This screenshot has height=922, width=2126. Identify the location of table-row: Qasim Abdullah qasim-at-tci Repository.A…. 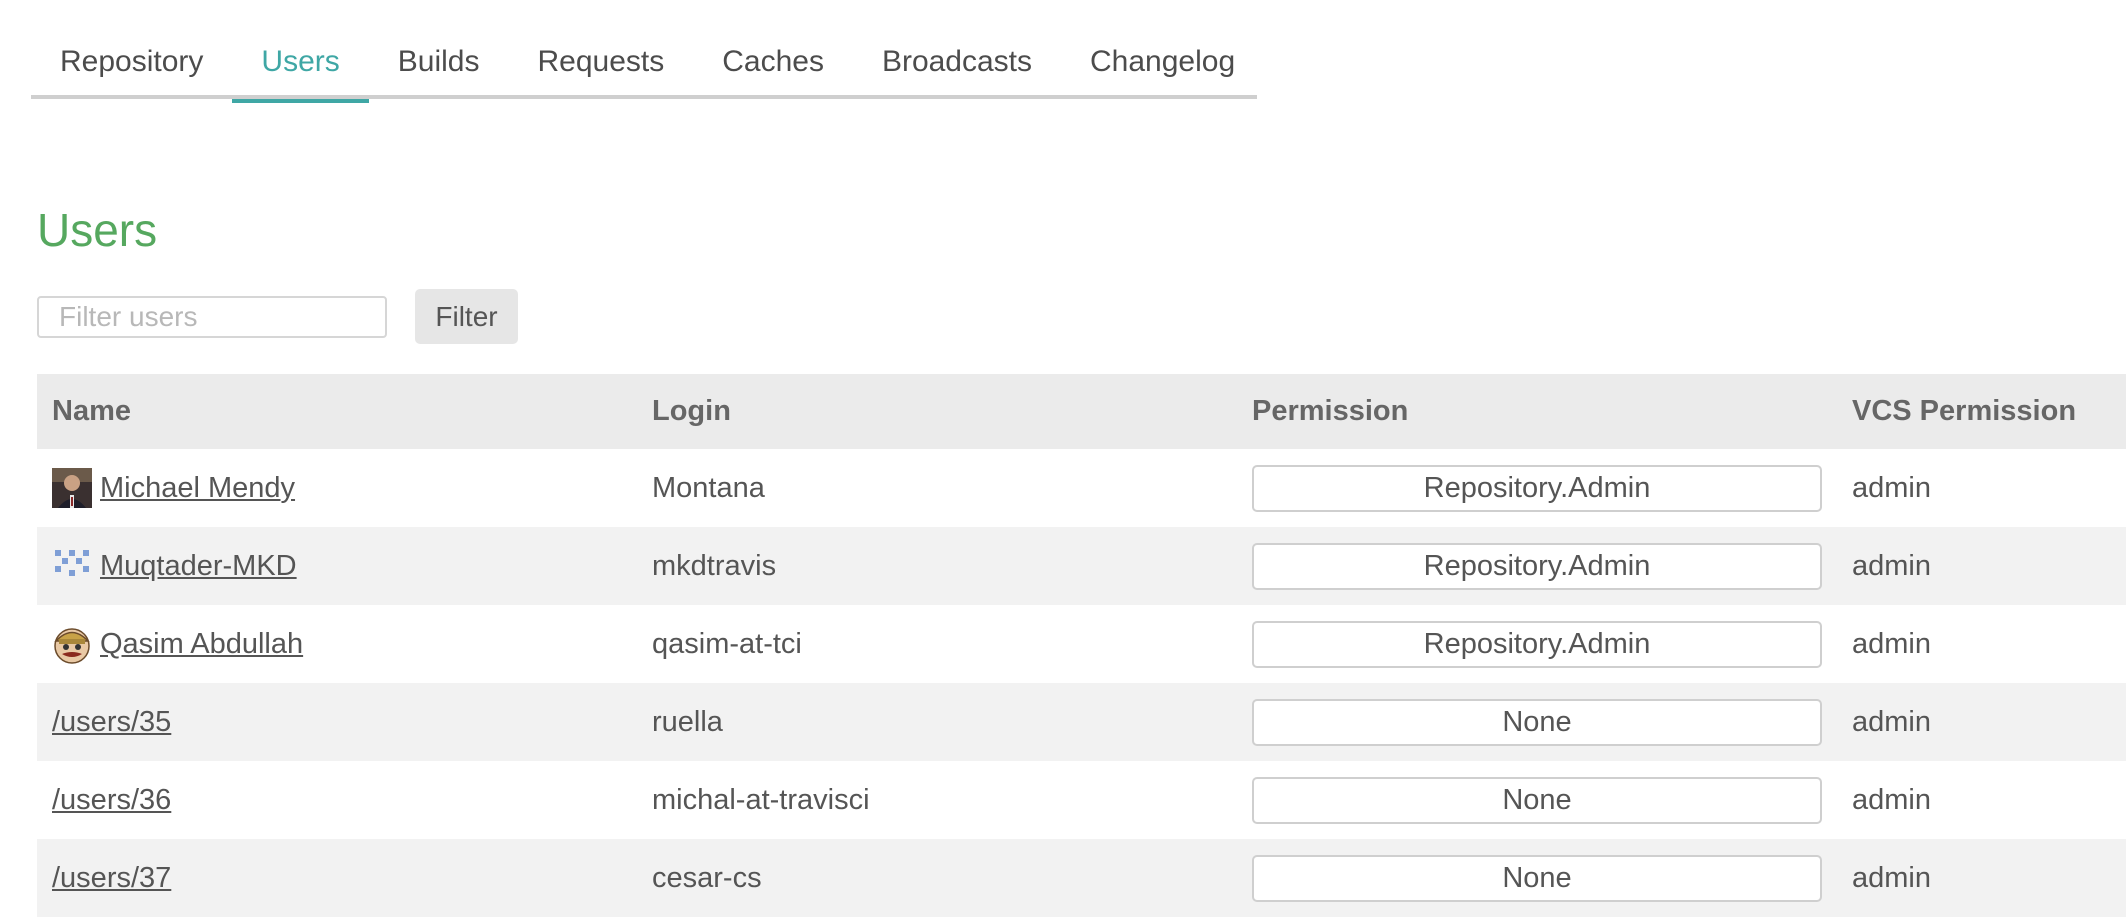
(1081, 644).